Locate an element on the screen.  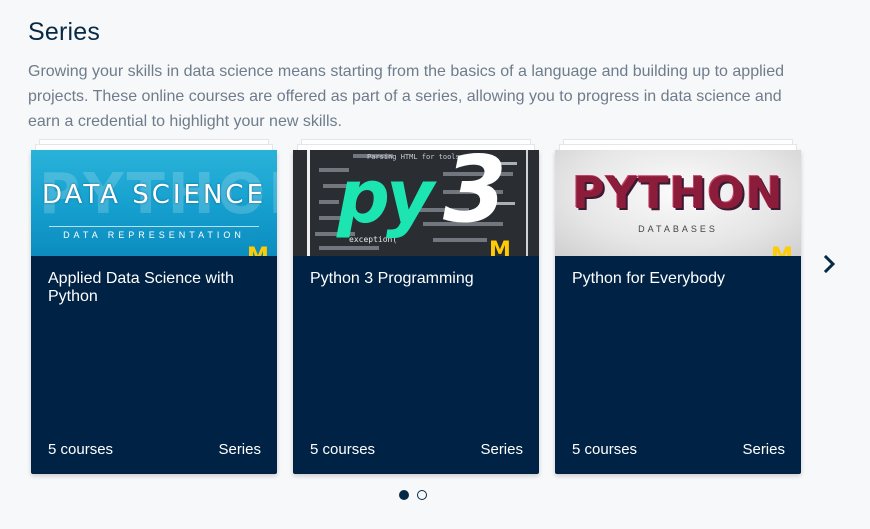
image-divider is located at coordinates (154, 226).